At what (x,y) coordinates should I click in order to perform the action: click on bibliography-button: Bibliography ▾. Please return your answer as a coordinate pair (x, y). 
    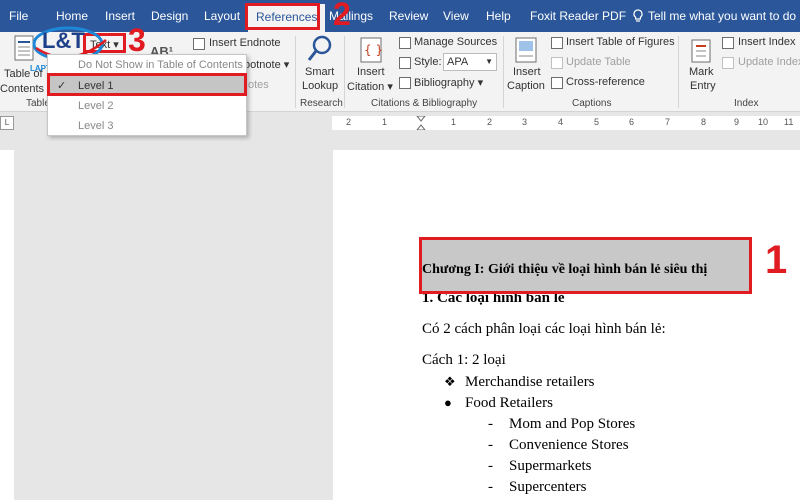
    Looking at the image, I should click on (448, 82).